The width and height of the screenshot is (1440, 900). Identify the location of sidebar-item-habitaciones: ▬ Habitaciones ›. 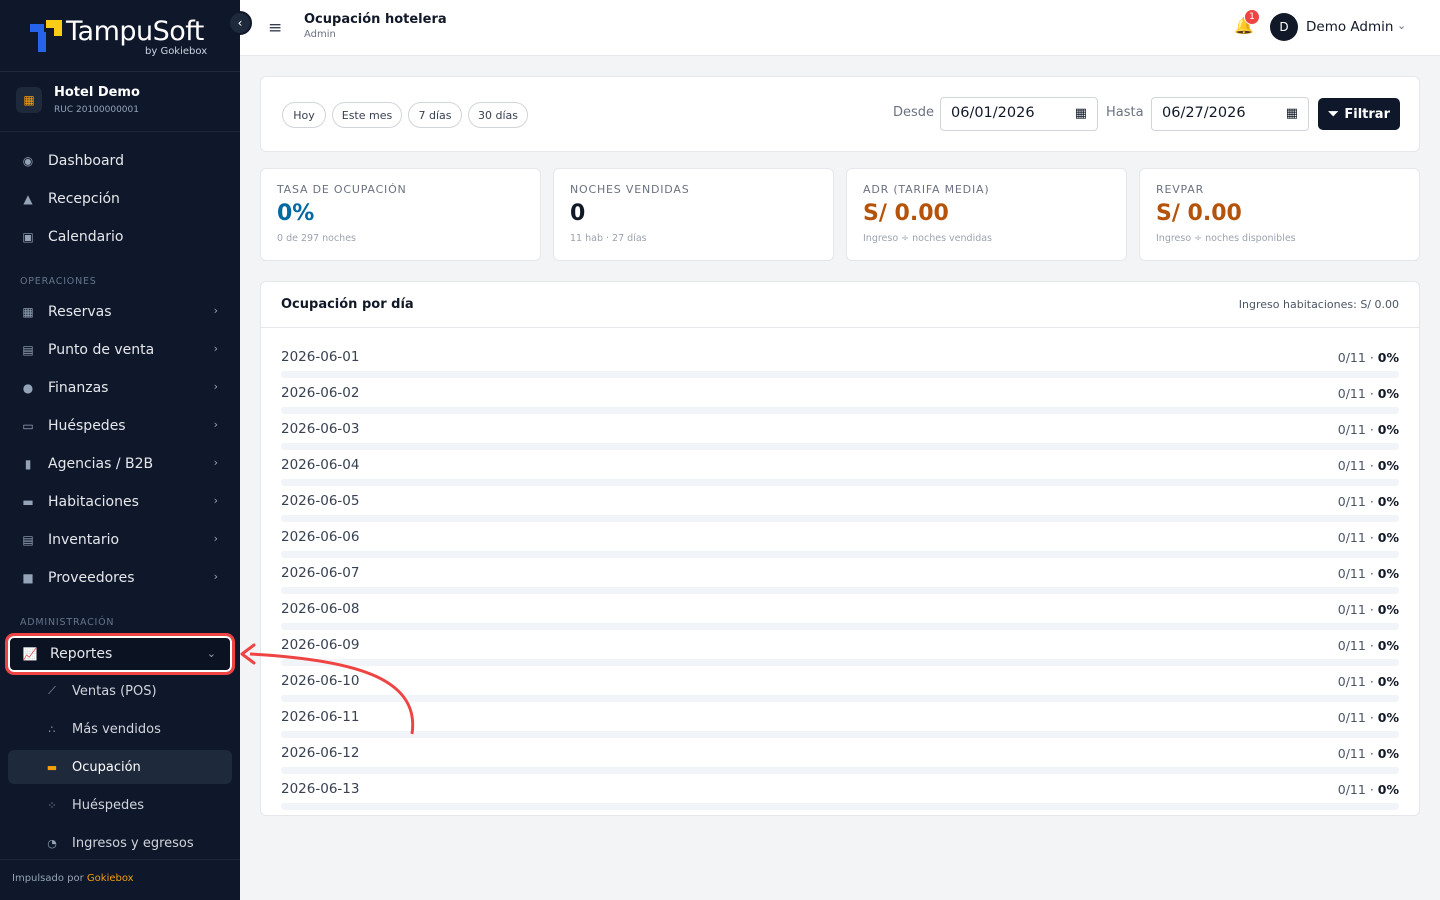
(120, 502).